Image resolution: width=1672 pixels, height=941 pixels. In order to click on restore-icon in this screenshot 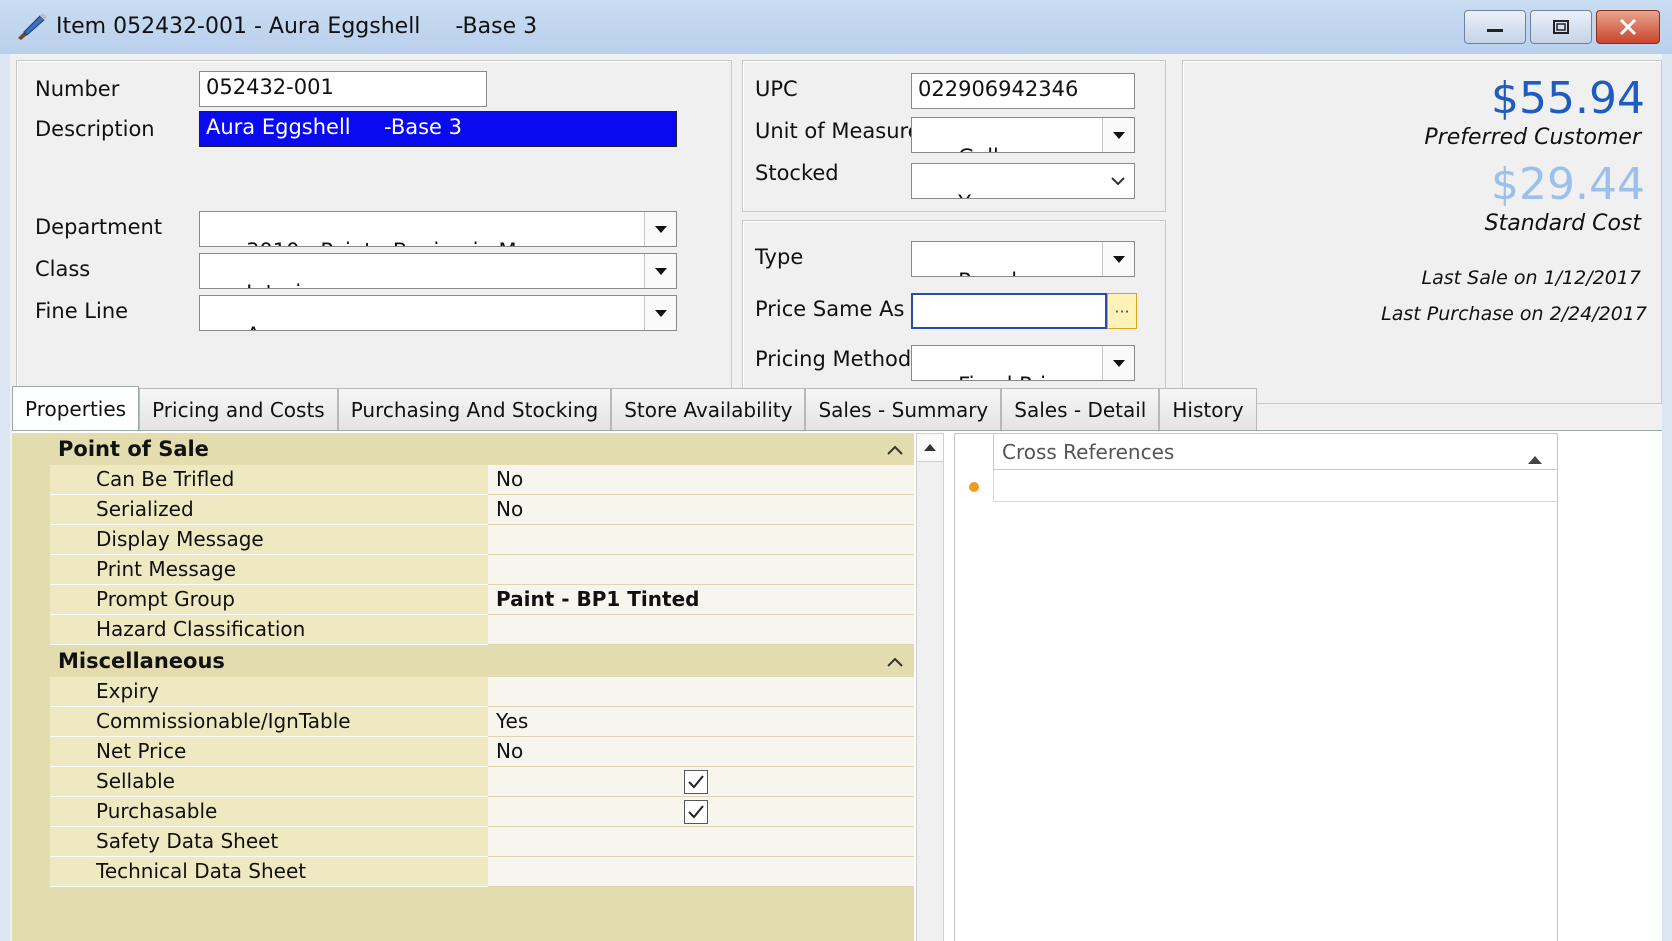, I will do `click(1561, 27)`.